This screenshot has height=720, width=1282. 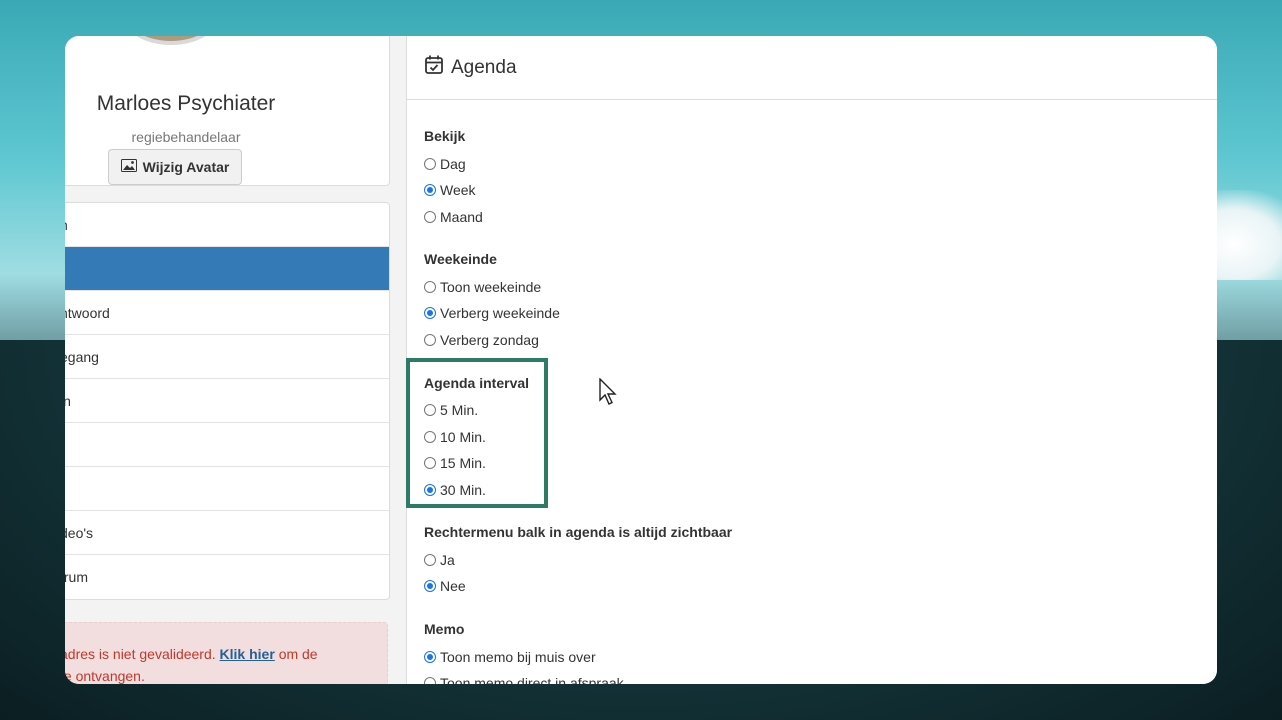 I want to click on setting-label-bekijk: Bekijk, so click(x=445, y=136).